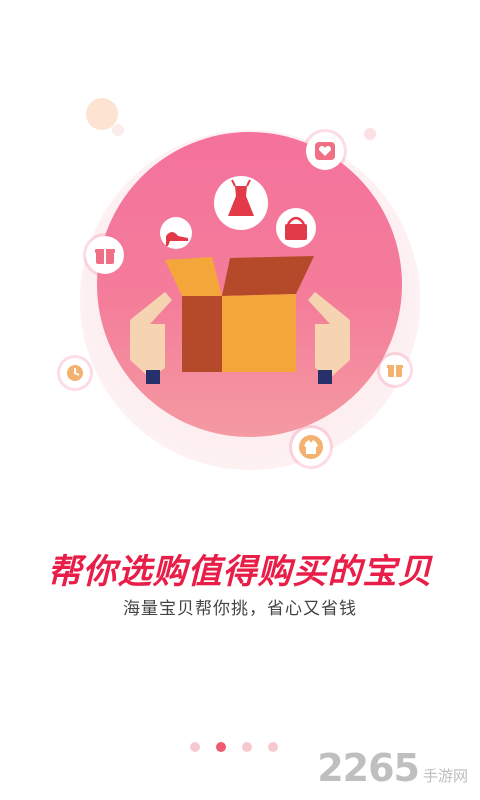  What do you see at coordinates (395, 370) in the screenshot?
I see `gift-box-icon` at bounding box center [395, 370].